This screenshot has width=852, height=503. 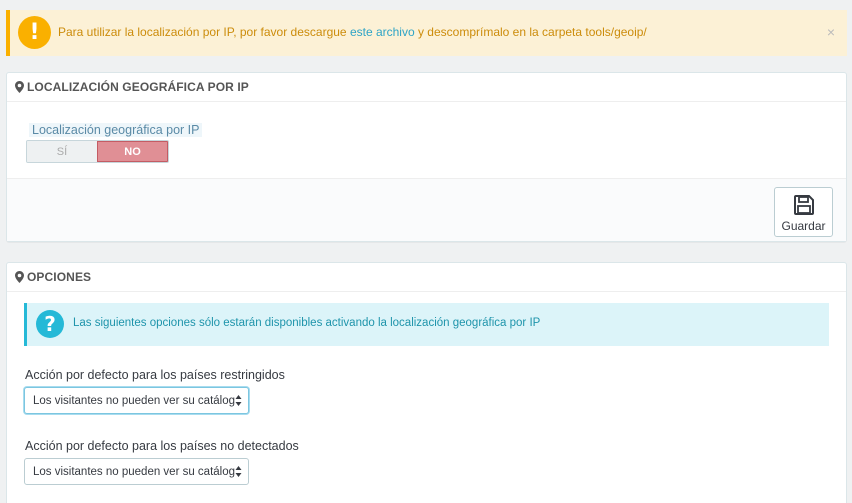 I want to click on panel-footer: Guardar, so click(x=426, y=209).